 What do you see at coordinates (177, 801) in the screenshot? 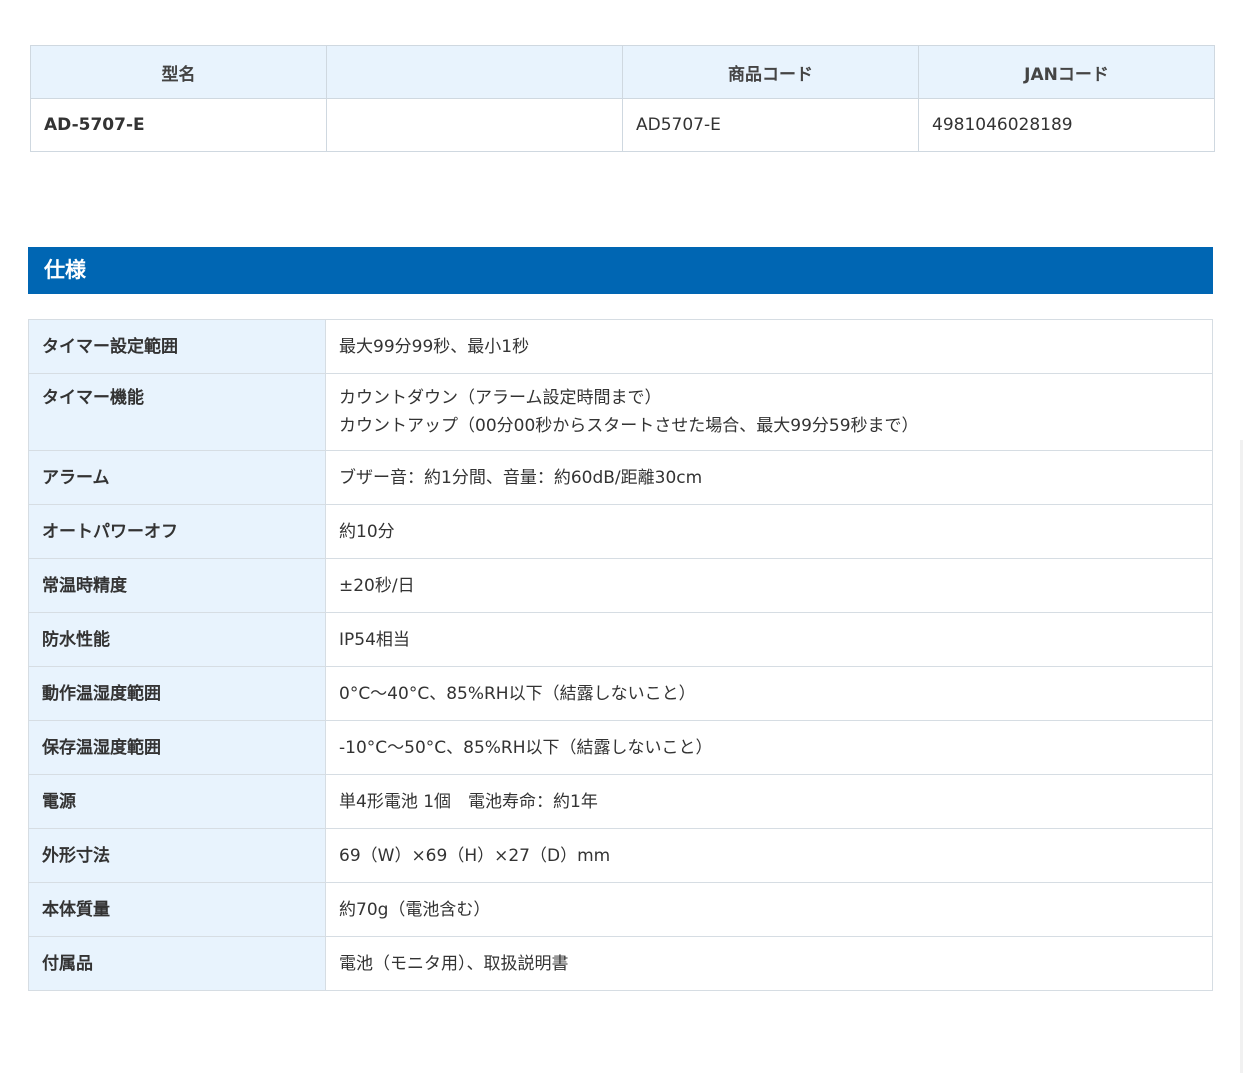
I see `spec-label: 電源` at bounding box center [177, 801].